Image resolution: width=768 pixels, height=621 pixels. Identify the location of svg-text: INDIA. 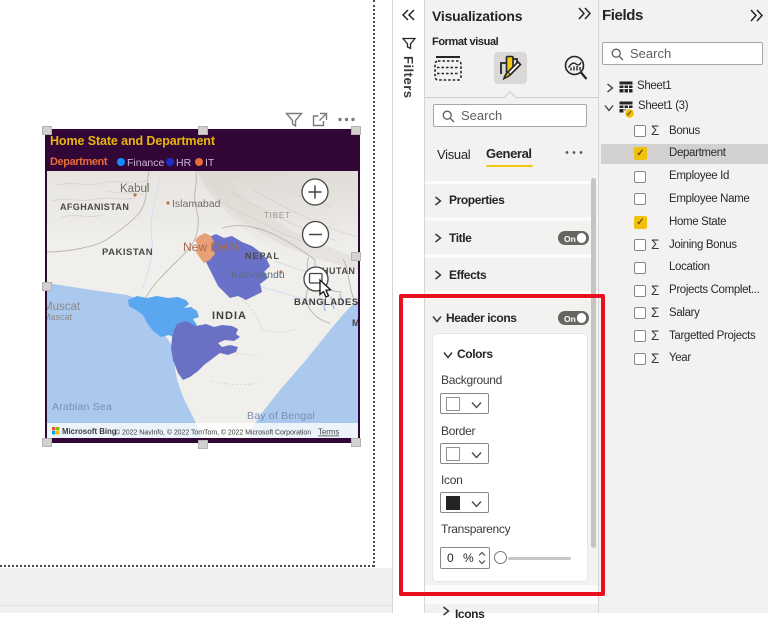
(229, 316).